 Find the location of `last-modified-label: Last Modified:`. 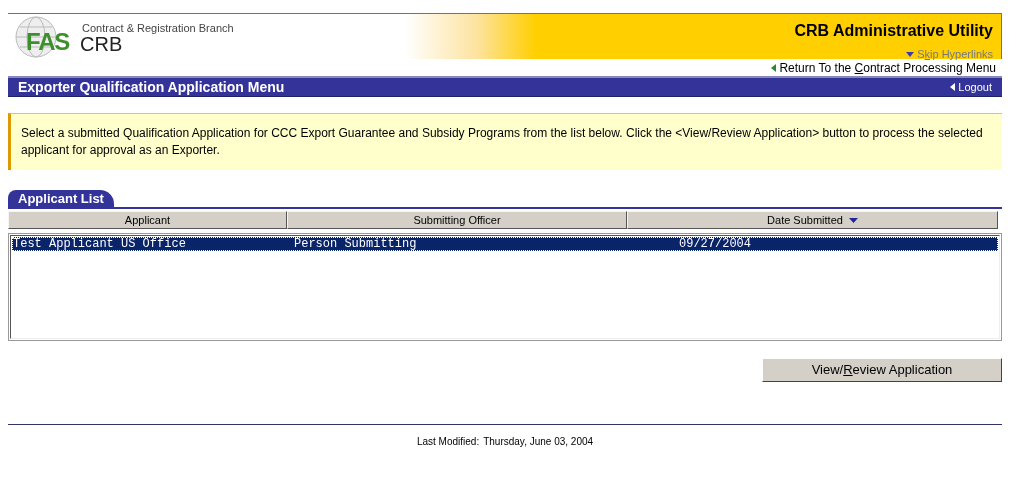

last-modified-label: Last Modified: is located at coordinates (448, 442).